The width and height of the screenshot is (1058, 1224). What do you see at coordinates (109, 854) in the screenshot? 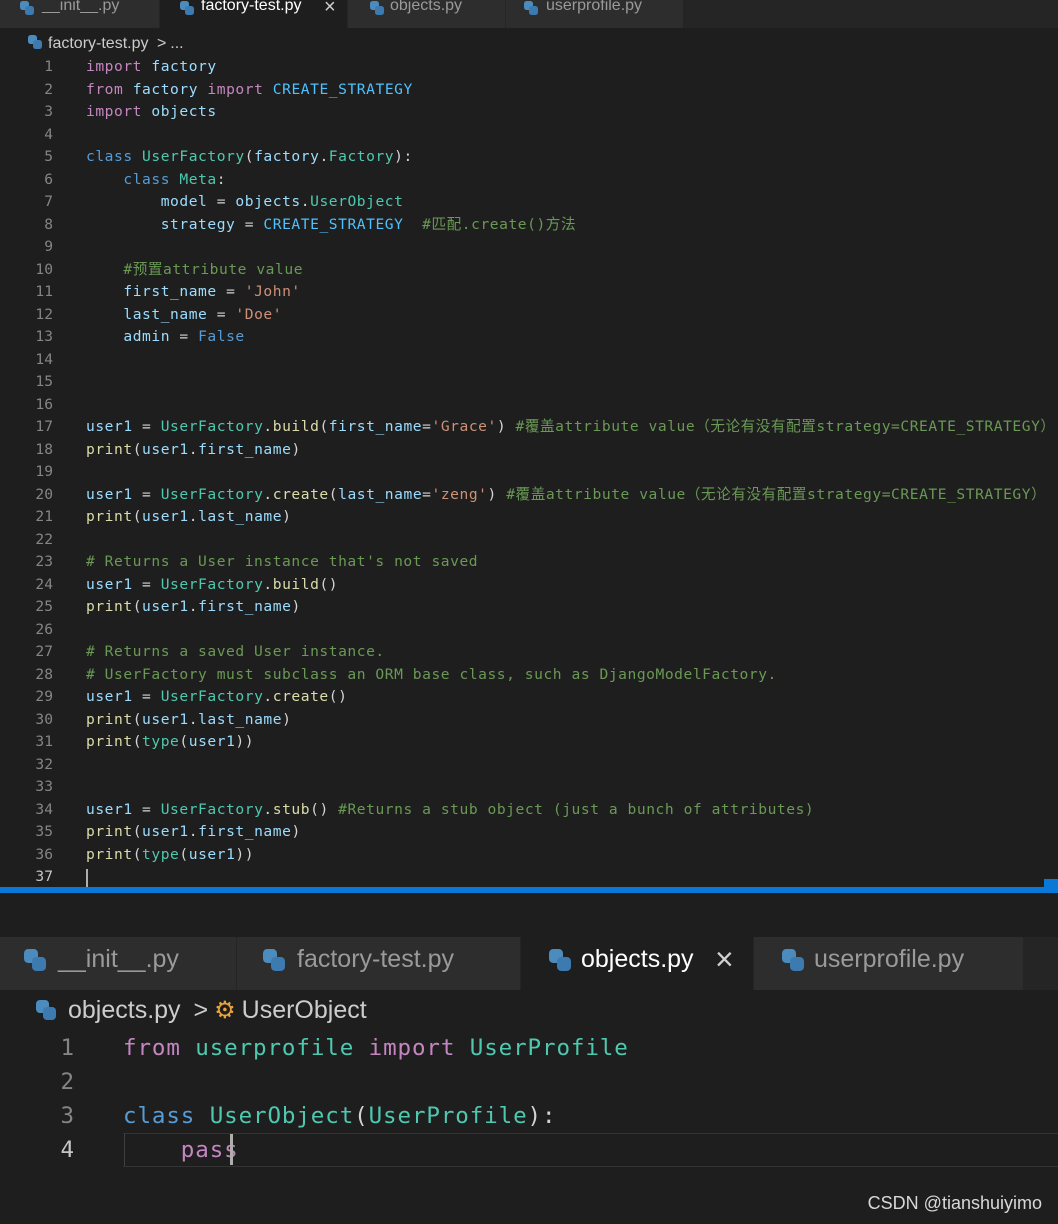
I see `code-token: print` at bounding box center [109, 854].